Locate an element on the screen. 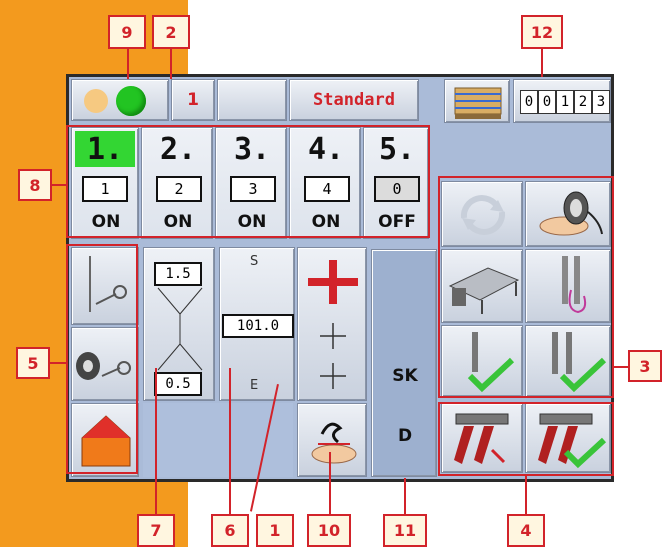  signature-hand-button is located at coordinates (332, 440).